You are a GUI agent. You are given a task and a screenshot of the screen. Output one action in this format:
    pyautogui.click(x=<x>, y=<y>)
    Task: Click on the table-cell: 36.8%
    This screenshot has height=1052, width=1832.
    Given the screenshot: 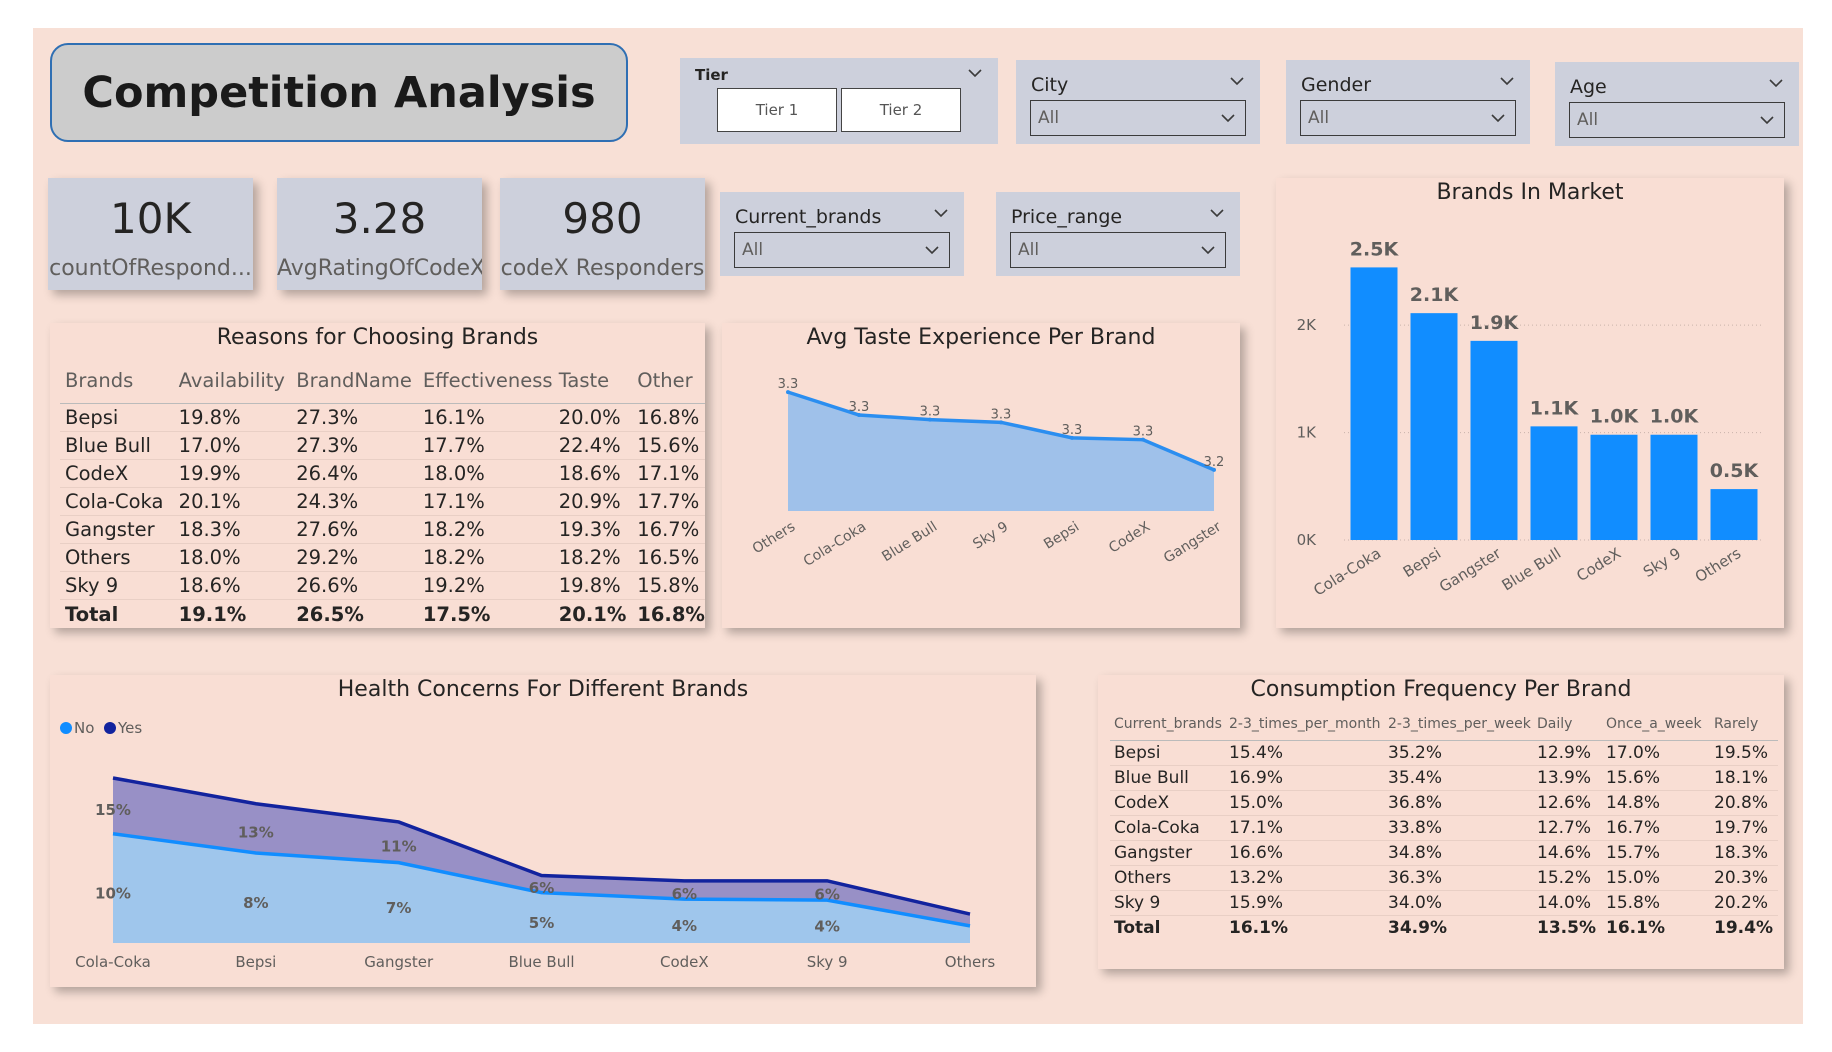 What is the action you would take?
    pyautogui.click(x=1458, y=803)
    